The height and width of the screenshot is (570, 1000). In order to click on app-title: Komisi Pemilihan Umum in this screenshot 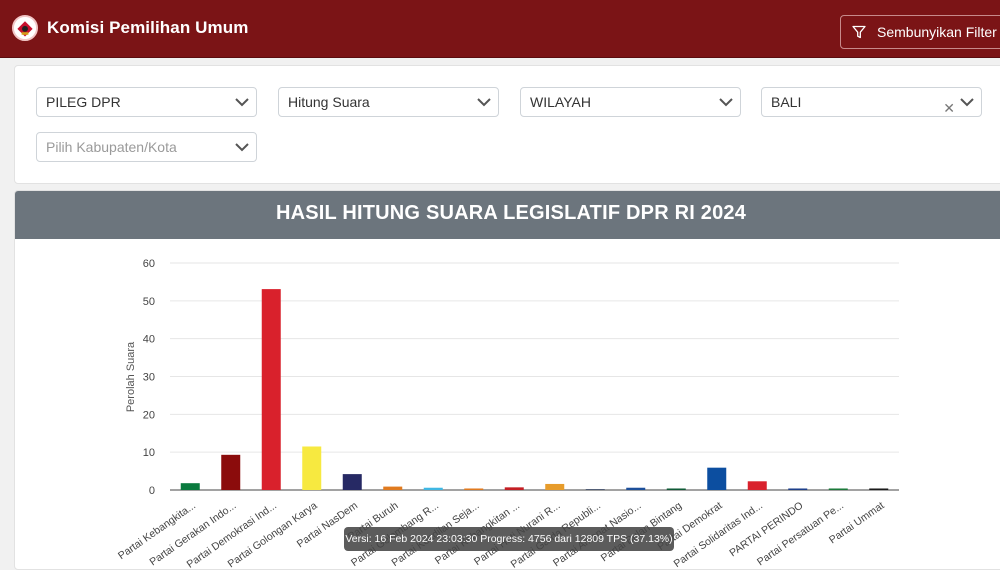, I will do `click(148, 27)`.